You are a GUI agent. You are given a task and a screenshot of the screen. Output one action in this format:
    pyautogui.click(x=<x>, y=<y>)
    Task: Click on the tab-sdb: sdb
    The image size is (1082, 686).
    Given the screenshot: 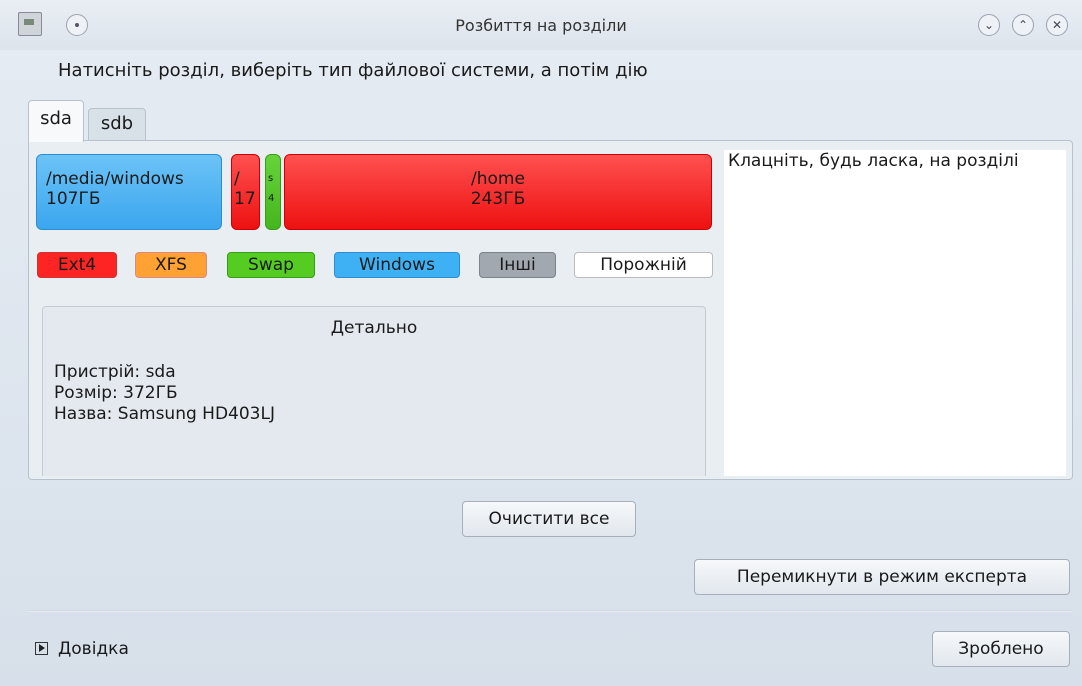 What is the action you would take?
    pyautogui.click(x=117, y=124)
    